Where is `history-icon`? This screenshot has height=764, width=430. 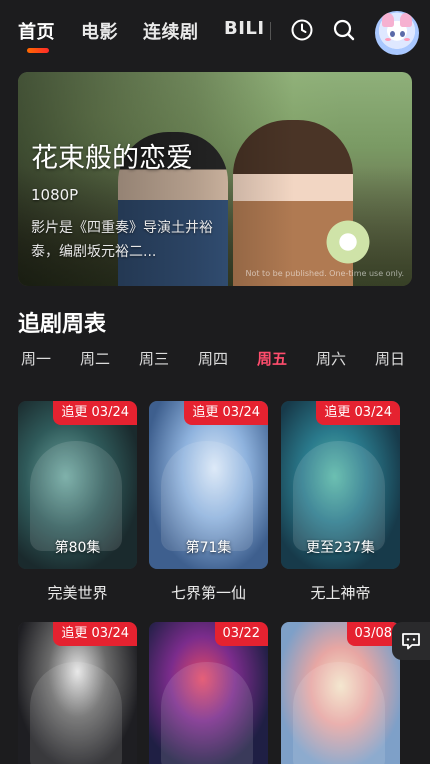 history-icon is located at coordinates (302, 30).